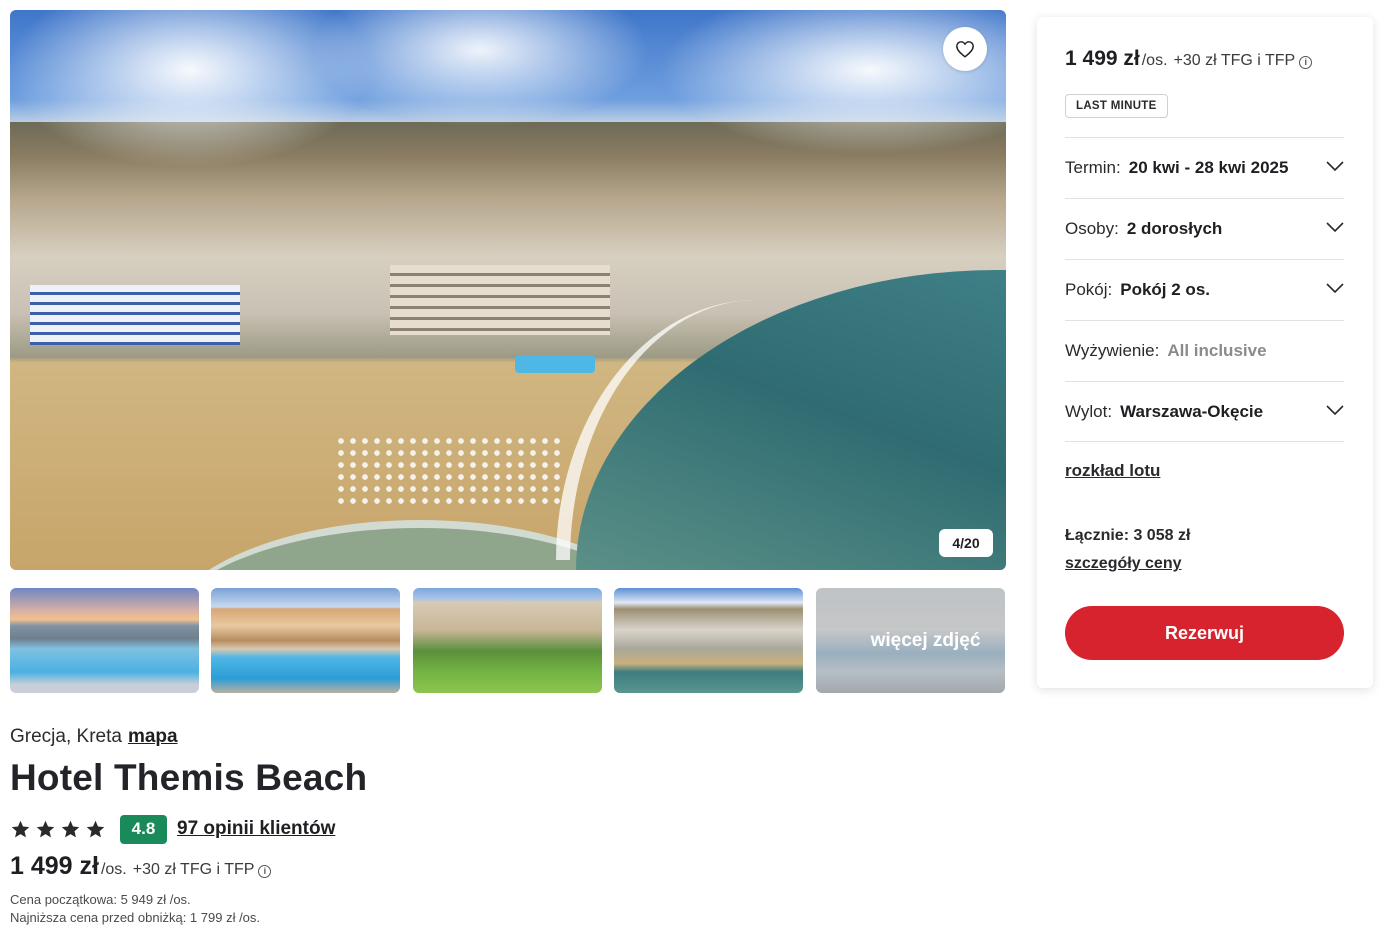 This screenshot has height=933, width=1383. I want to click on option-date: Termin: 20 kwi - 28 kwi 2025, so click(1204, 167).